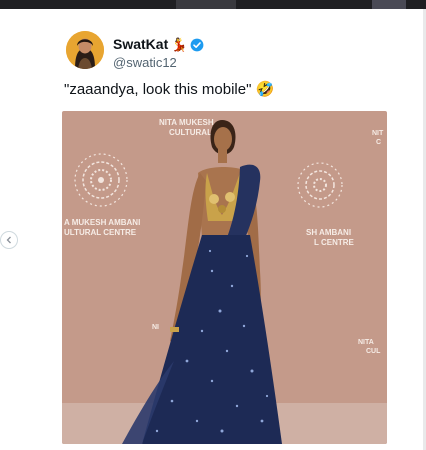  I want to click on verified-badge-icon, so click(197, 44).